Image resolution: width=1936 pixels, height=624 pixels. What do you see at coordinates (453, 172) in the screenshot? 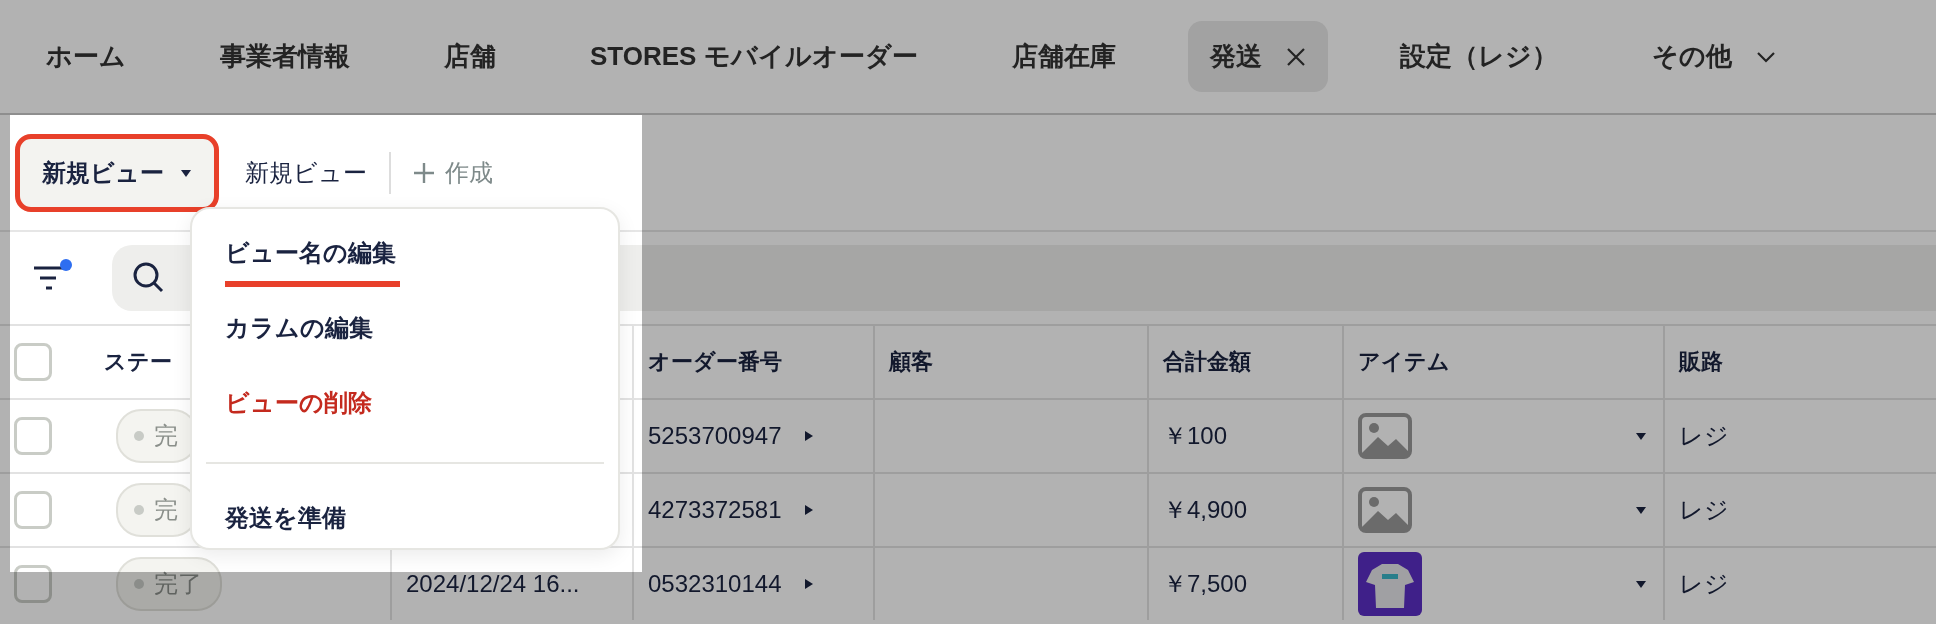
I see `create-view-link: 作成` at bounding box center [453, 172].